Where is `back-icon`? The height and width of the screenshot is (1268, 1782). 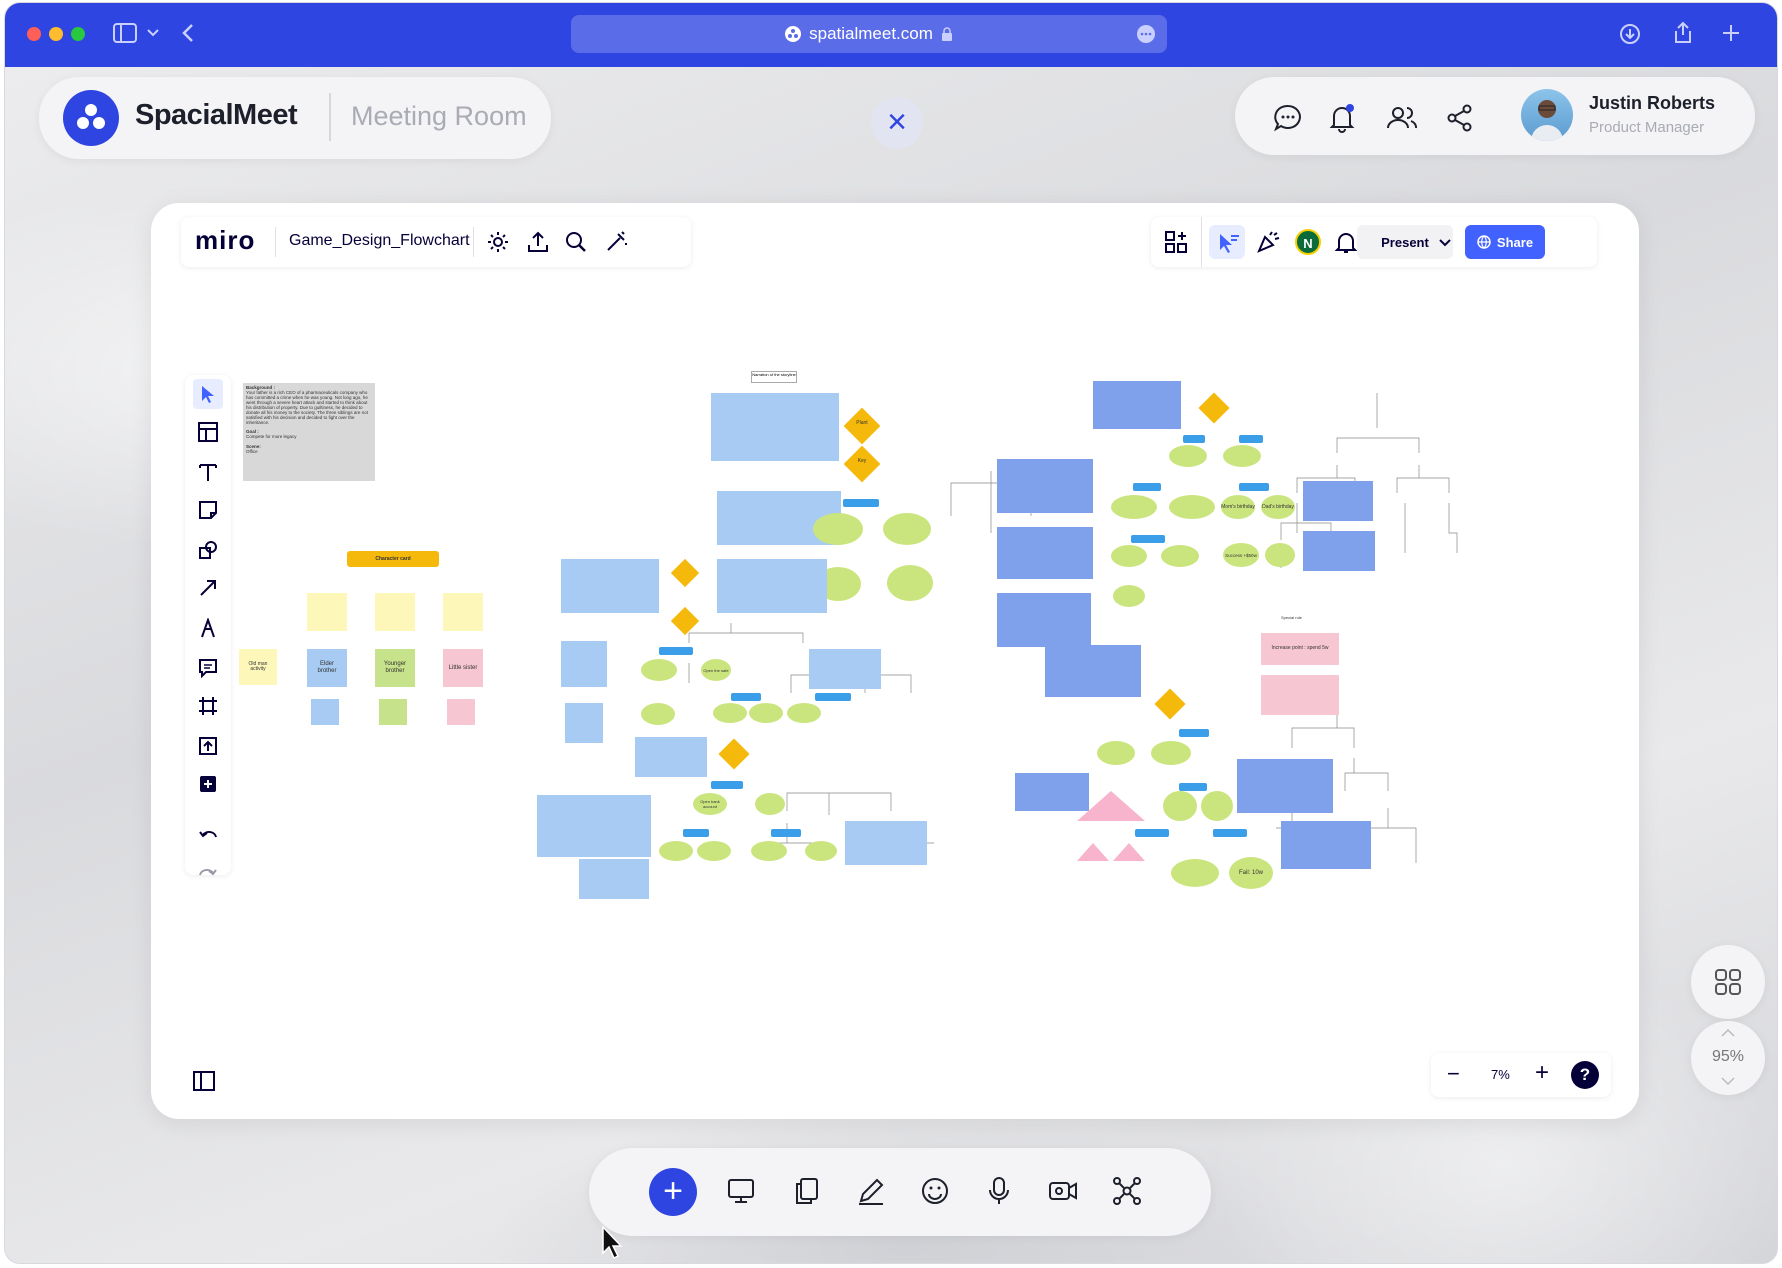 back-icon is located at coordinates (188, 33).